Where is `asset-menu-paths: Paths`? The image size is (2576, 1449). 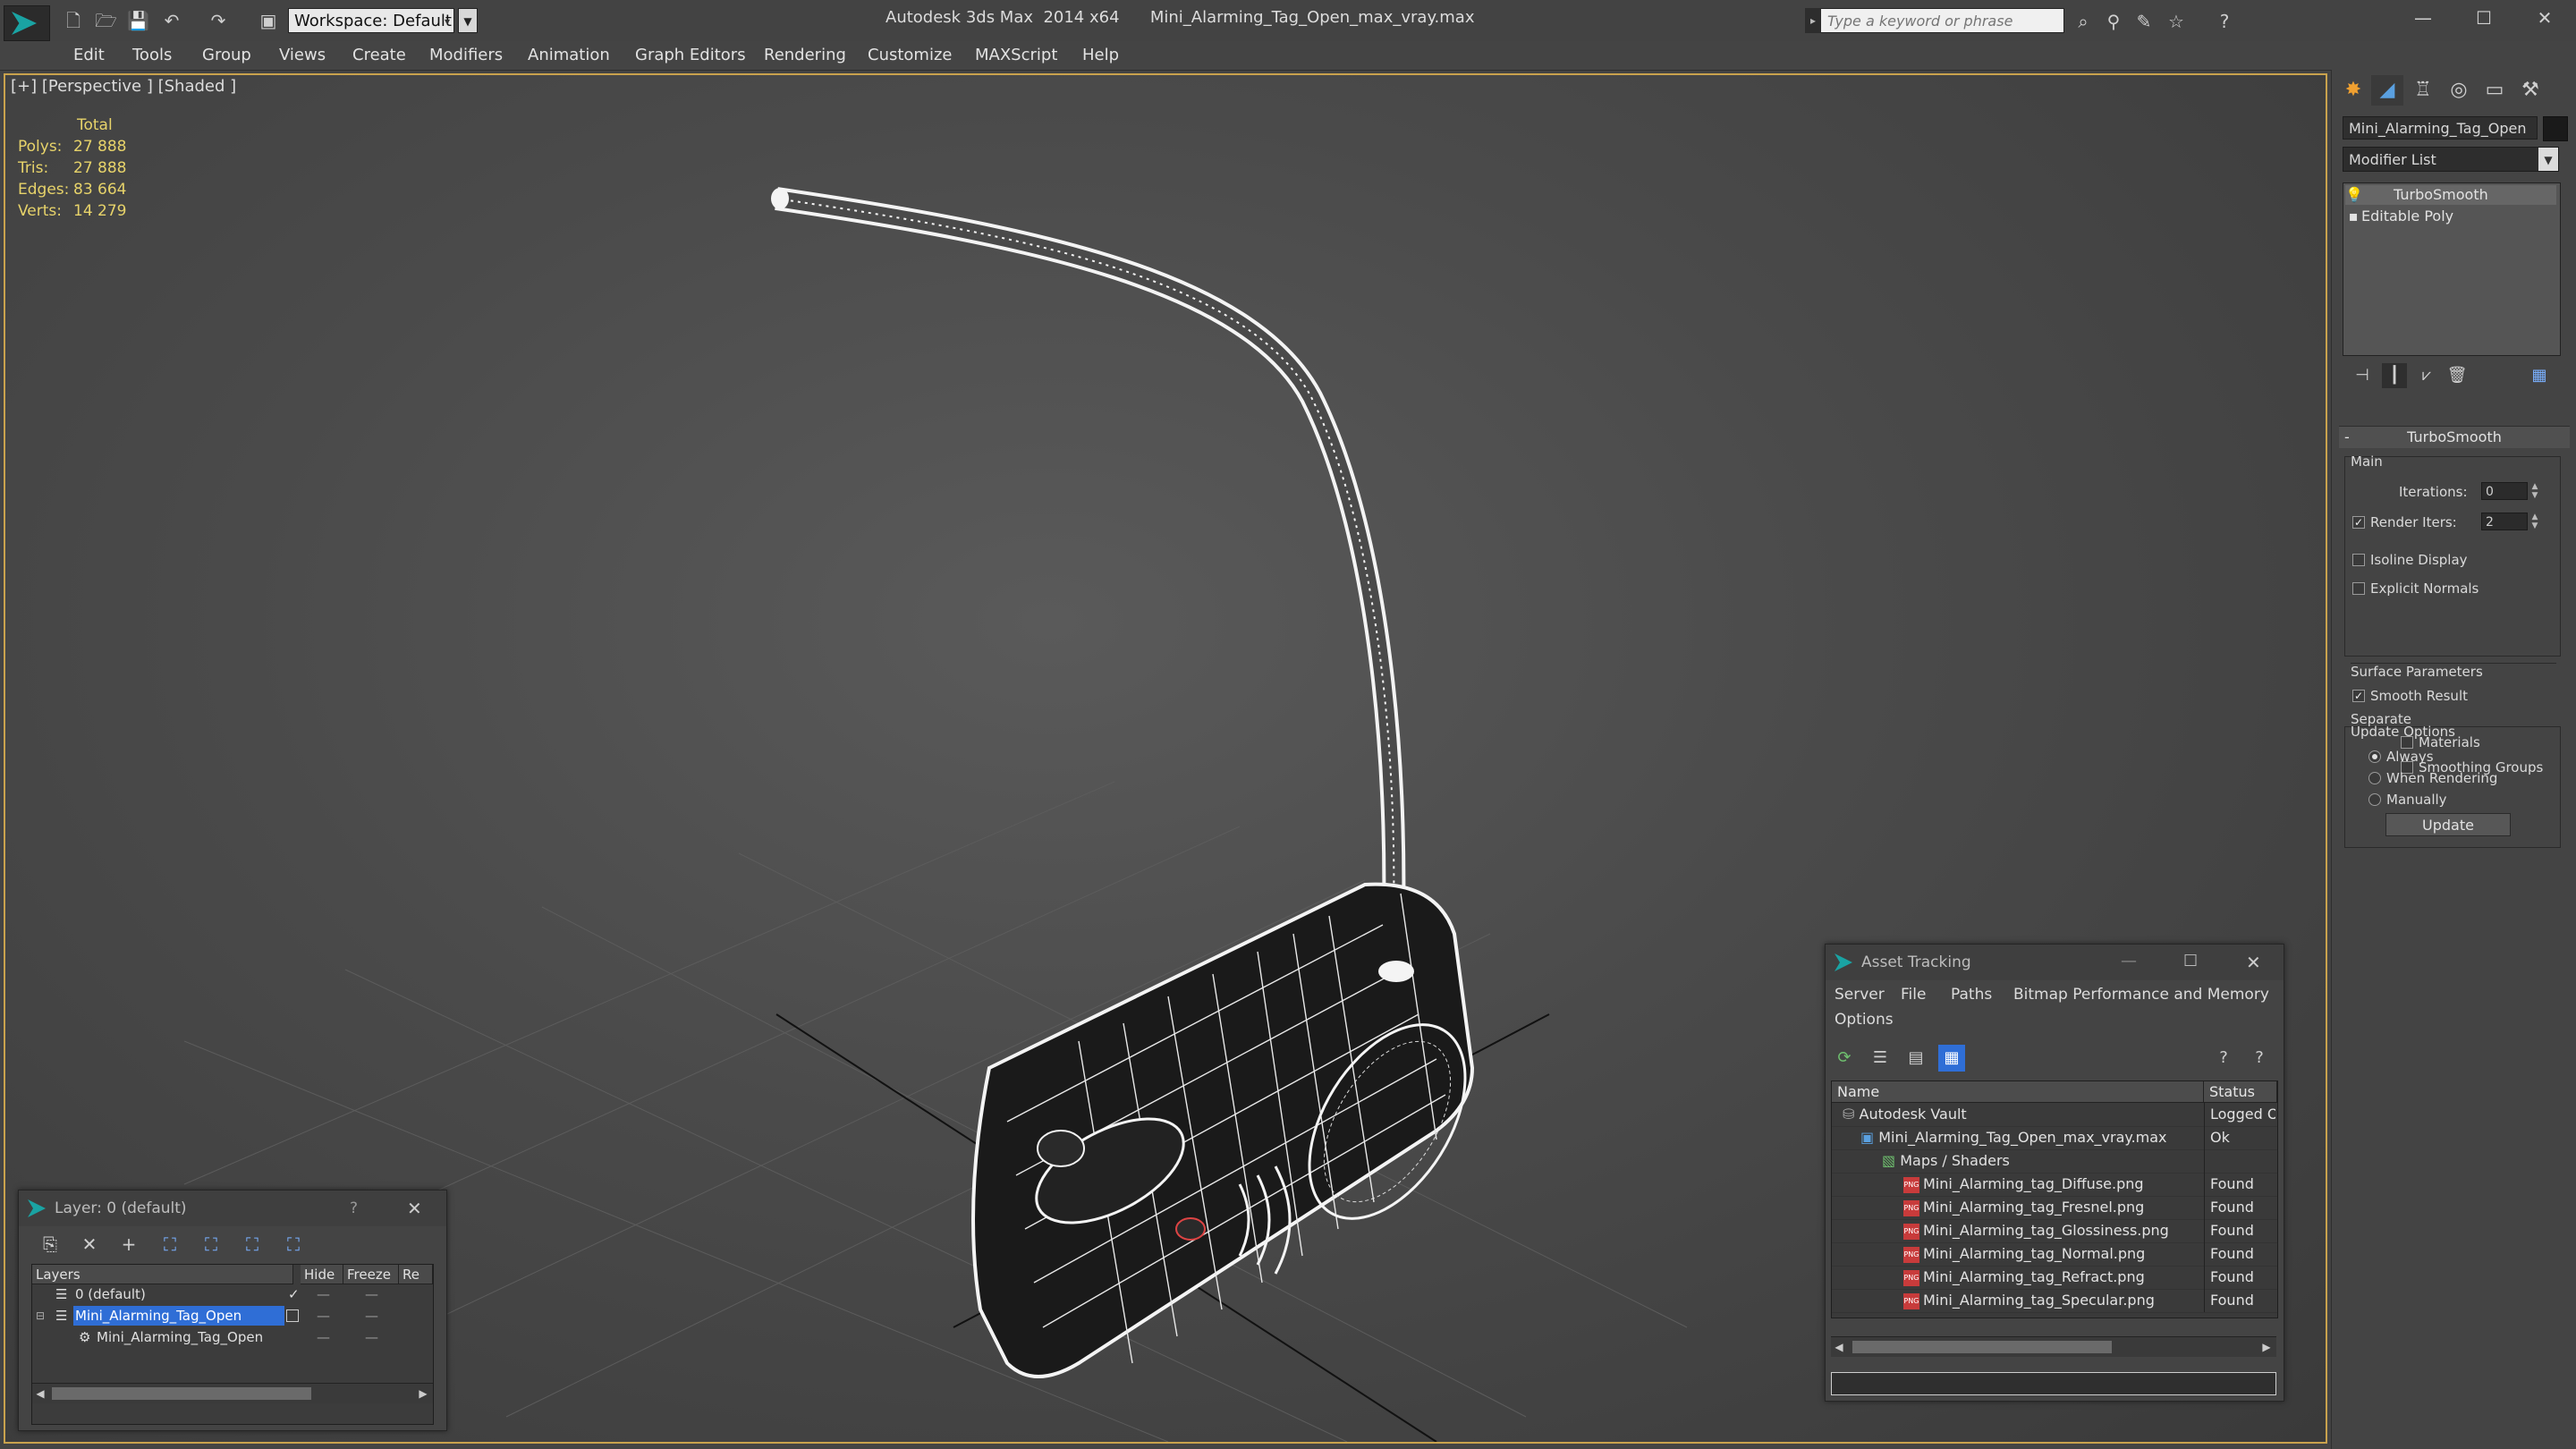 asset-menu-paths: Paths is located at coordinates (1971, 995).